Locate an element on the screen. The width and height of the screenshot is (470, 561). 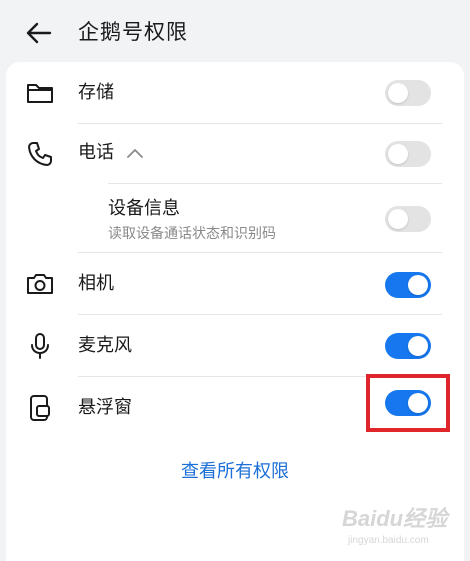
watermark-url: jingyan.baidu.com is located at coordinates (388, 540).